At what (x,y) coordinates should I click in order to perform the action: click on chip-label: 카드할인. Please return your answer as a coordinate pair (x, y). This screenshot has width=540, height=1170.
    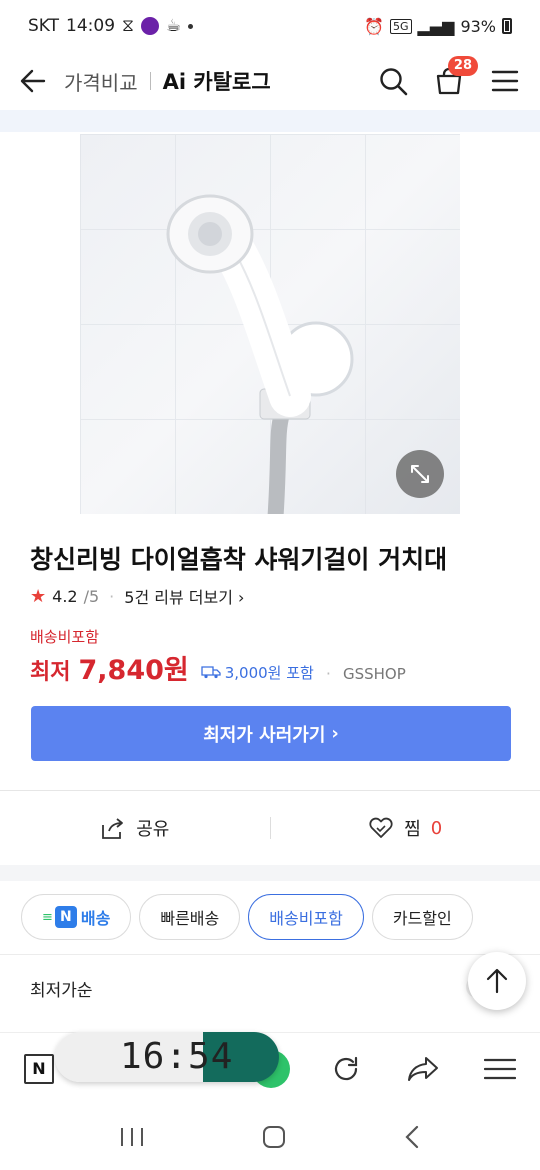
    Looking at the image, I should click on (422, 918).